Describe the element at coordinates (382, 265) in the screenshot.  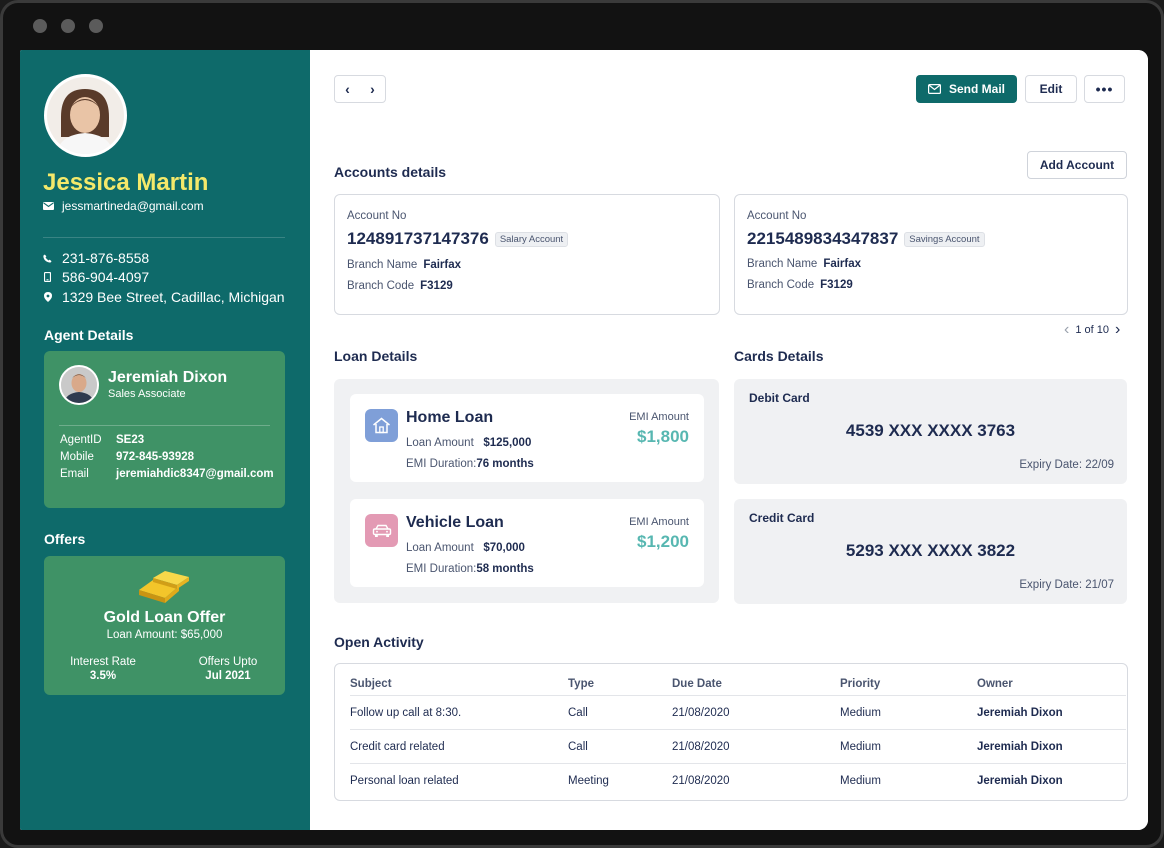
I see `branch-name-label: Branch Name` at that location.